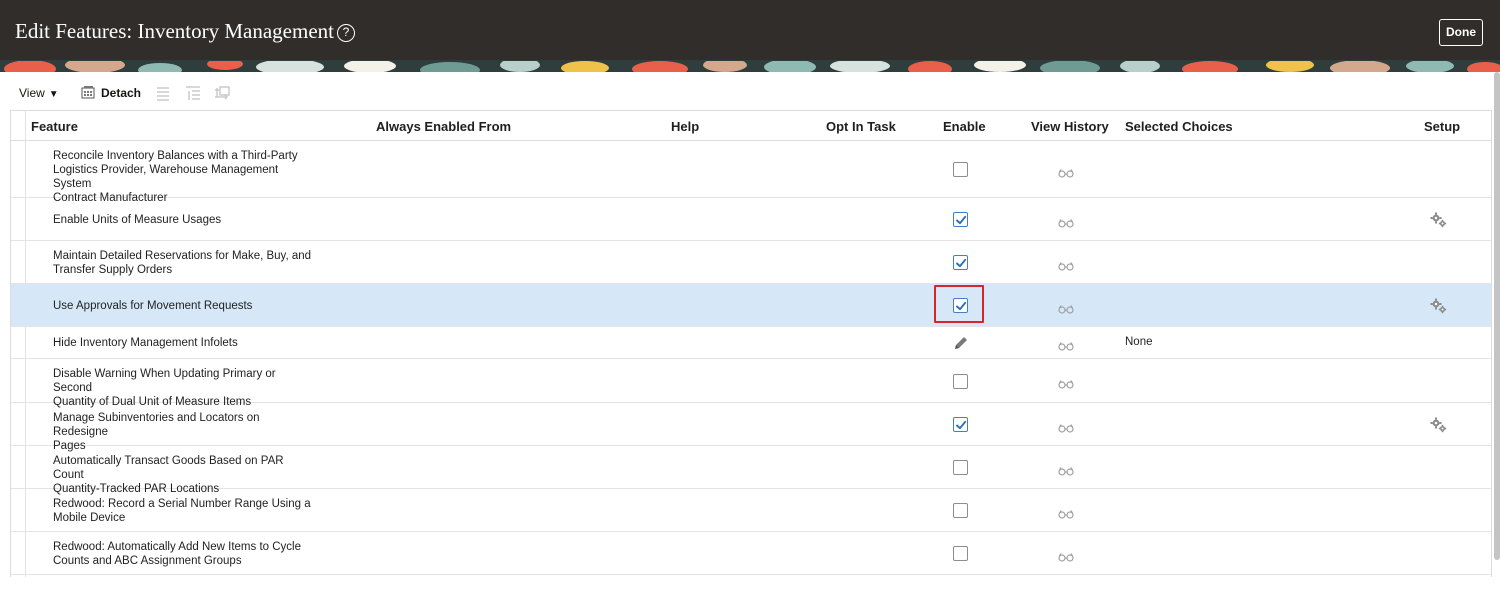  What do you see at coordinates (1139, 342) in the screenshot?
I see `selected-choice-value: None` at bounding box center [1139, 342].